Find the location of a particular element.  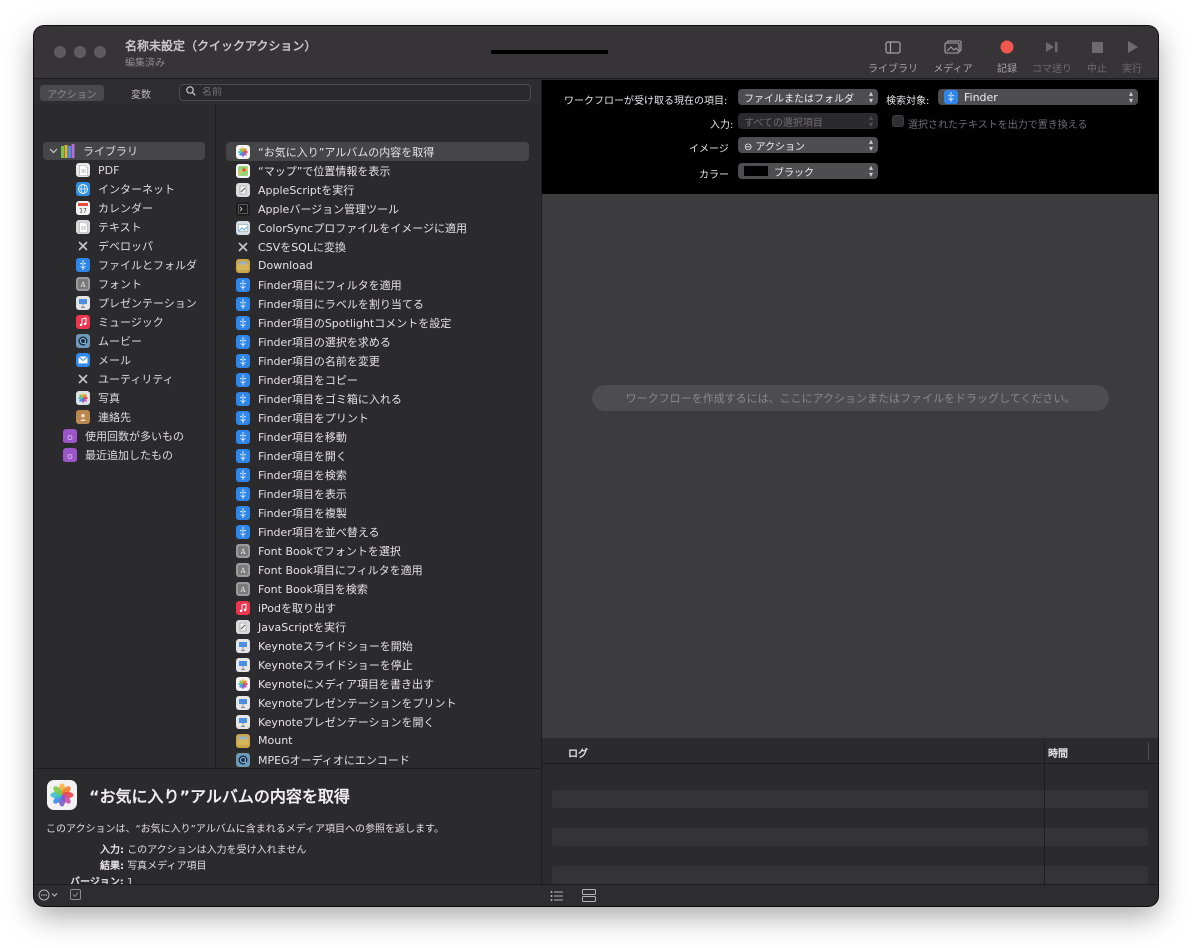

search-field is located at coordinates (355, 92).